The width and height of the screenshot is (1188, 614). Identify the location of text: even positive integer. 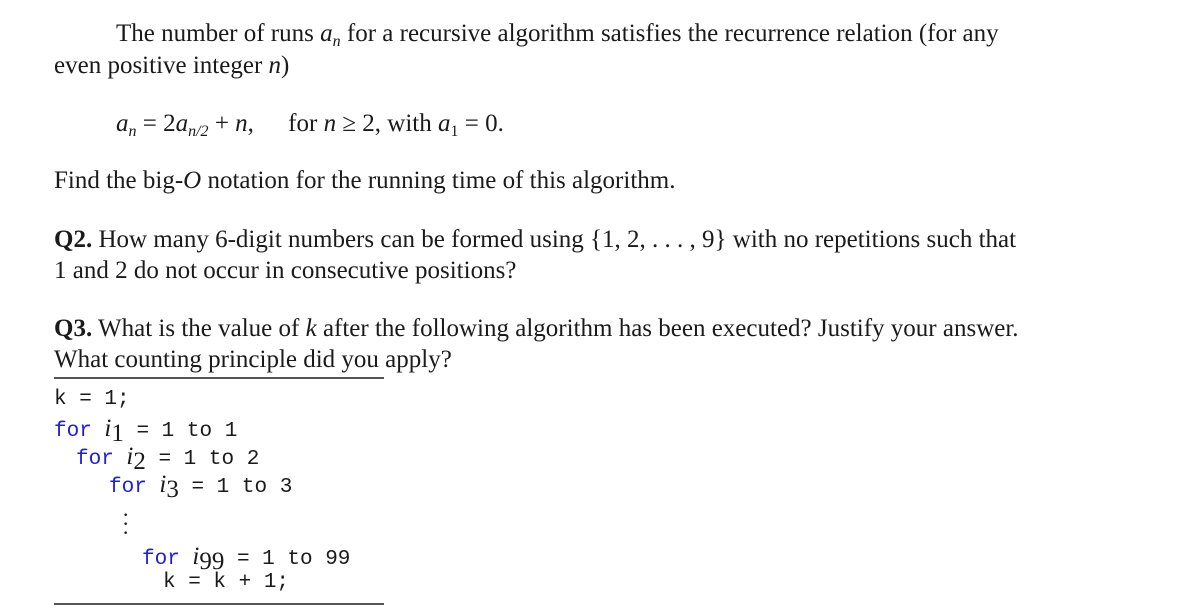
(161, 65).